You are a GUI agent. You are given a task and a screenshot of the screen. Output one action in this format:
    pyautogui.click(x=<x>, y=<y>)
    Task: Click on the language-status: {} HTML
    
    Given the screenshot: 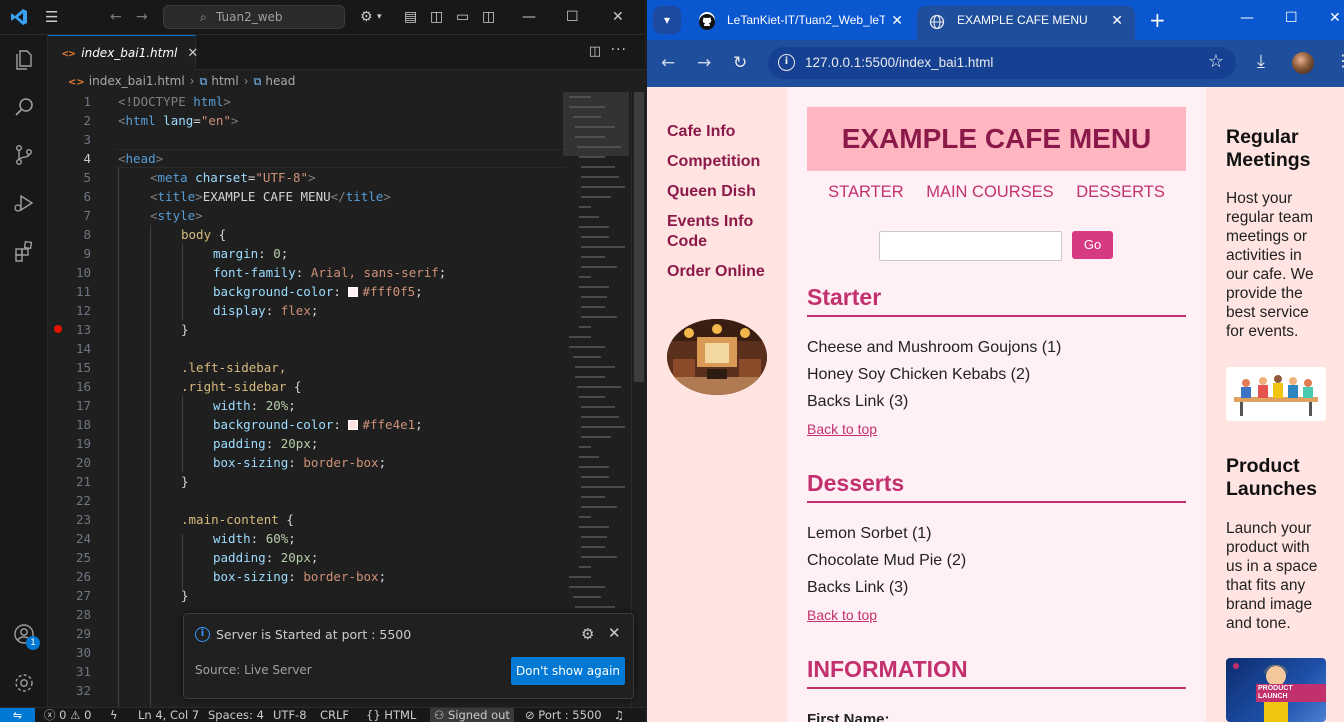 What is the action you would take?
    pyautogui.click(x=391, y=715)
    